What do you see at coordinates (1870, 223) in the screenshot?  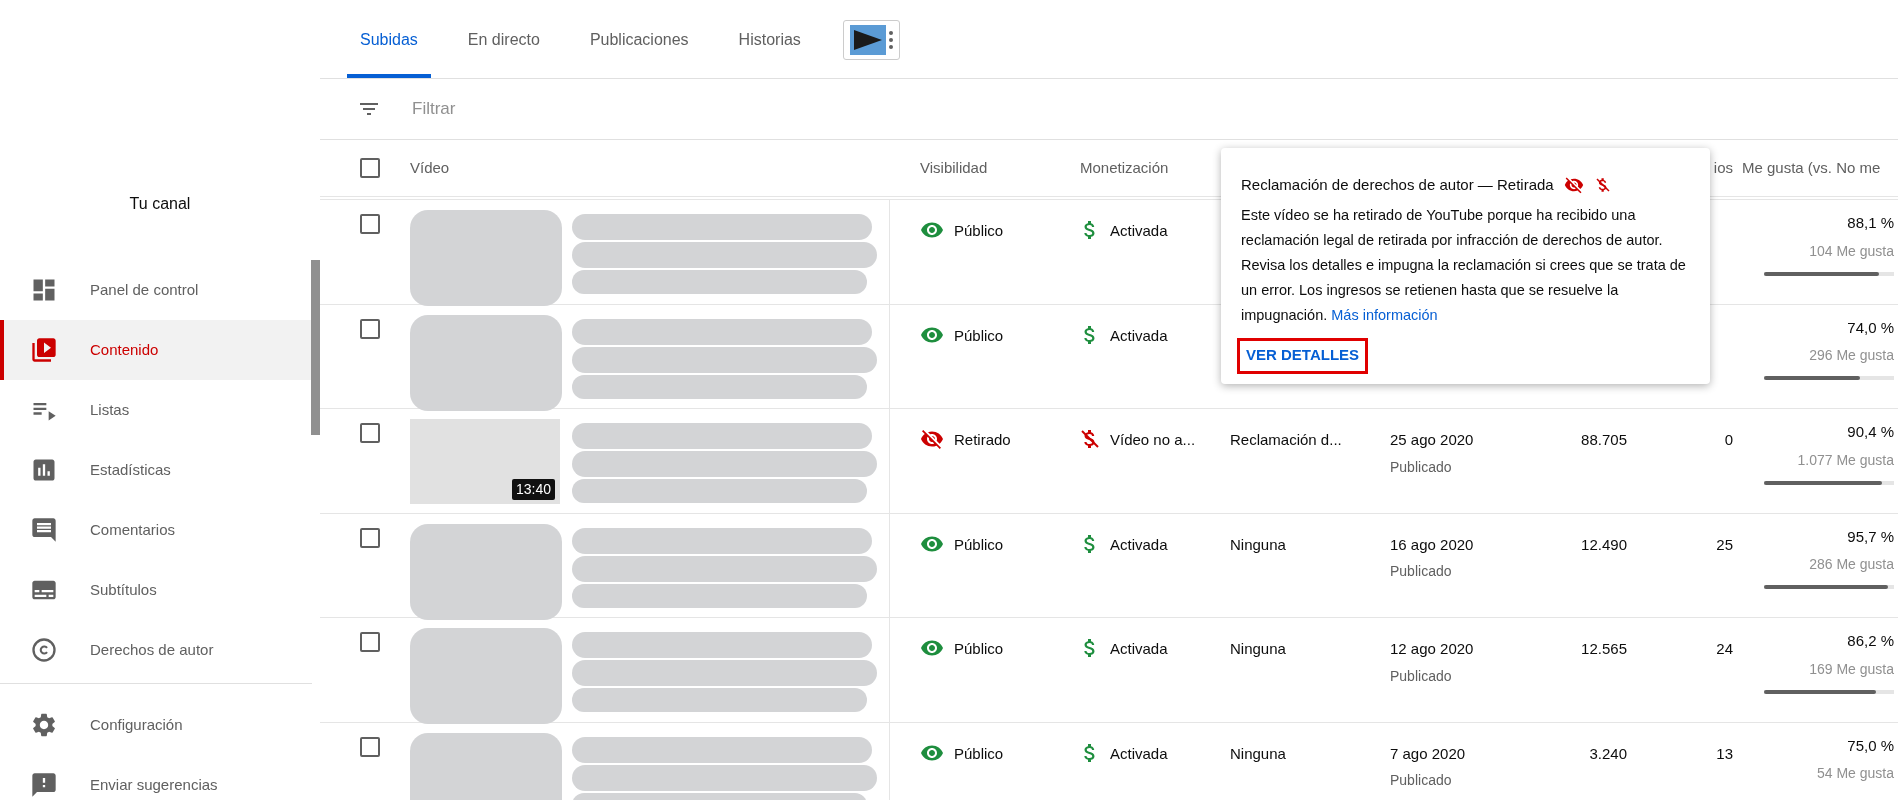 I see `likes-percent: 88,1 %` at bounding box center [1870, 223].